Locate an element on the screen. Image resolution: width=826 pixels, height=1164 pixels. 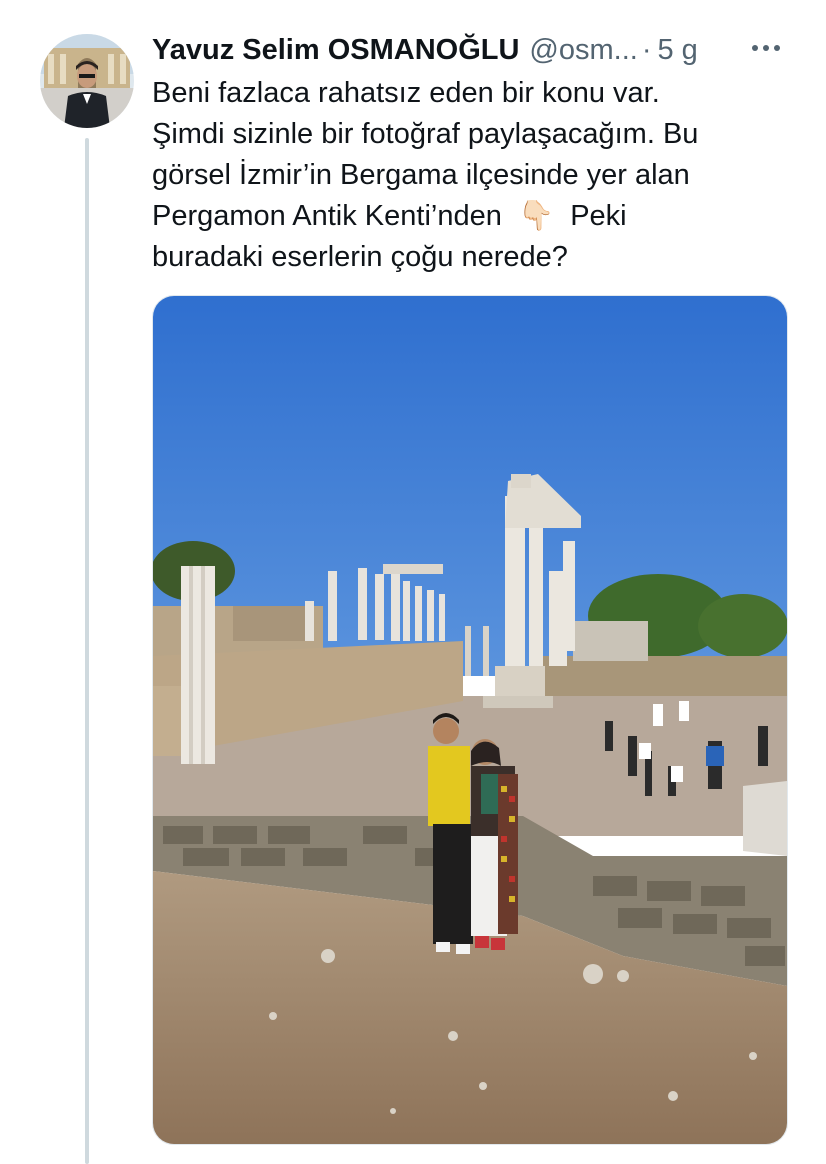
timestamp: 5 g is located at coordinates (678, 50).